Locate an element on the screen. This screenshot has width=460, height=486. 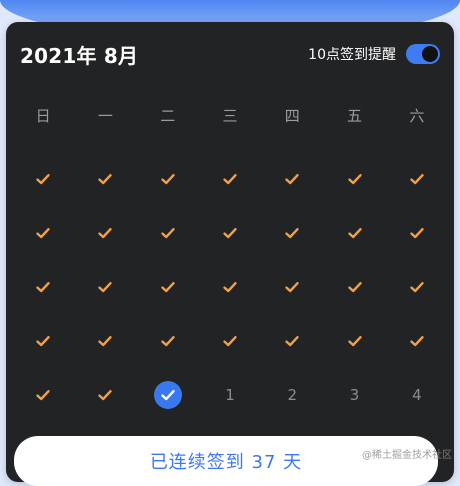
weekday-label: 日 is located at coordinates (43, 115).